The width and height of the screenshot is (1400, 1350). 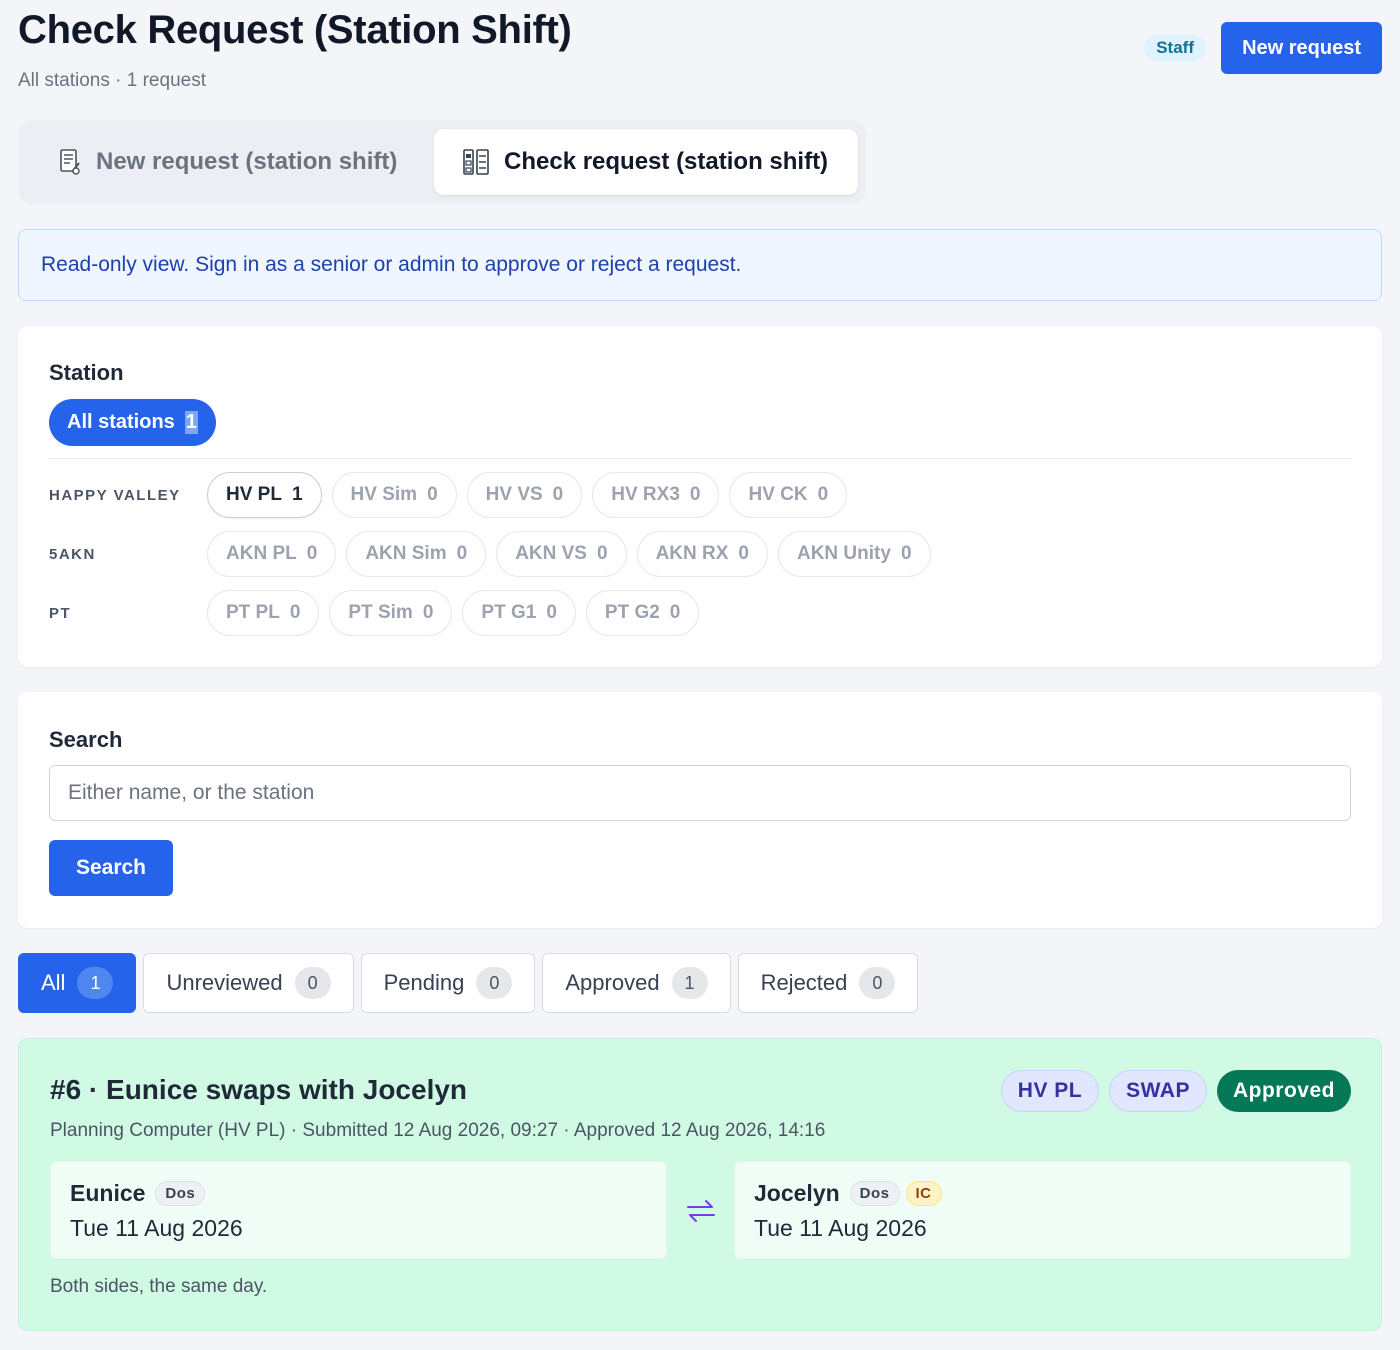 I want to click on station-chip-hv-ck: HV CK 0, so click(x=788, y=495).